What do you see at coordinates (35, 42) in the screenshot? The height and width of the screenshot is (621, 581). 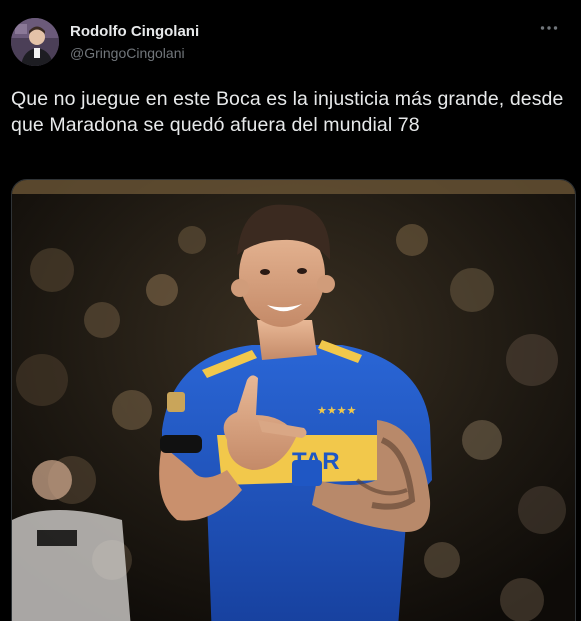 I see `avatar` at bounding box center [35, 42].